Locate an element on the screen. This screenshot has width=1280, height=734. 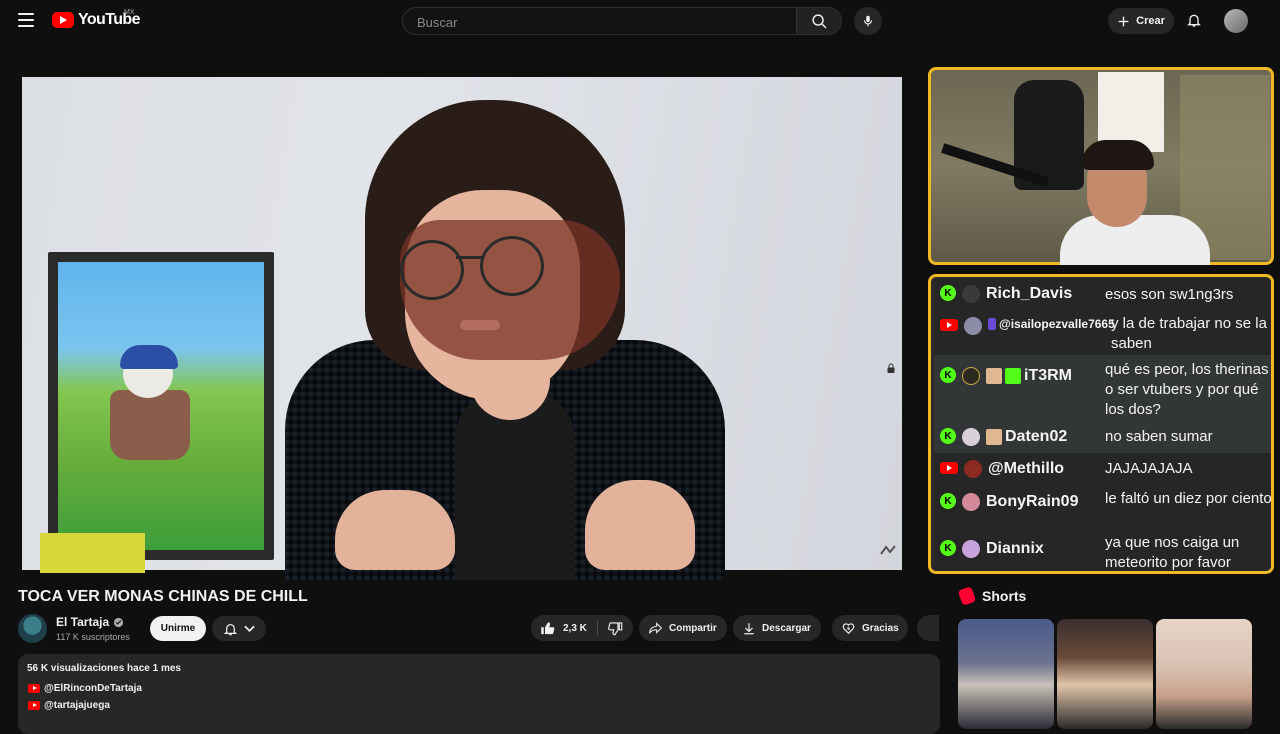
share-button: Compartir is located at coordinates (683, 628).